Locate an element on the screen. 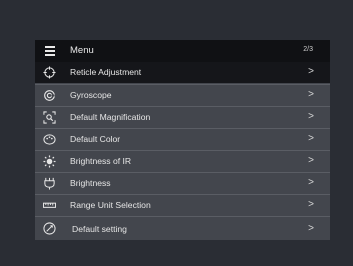 The width and height of the screenshot is (353, 266). ruler-icon is located at coordinates (49, 205).